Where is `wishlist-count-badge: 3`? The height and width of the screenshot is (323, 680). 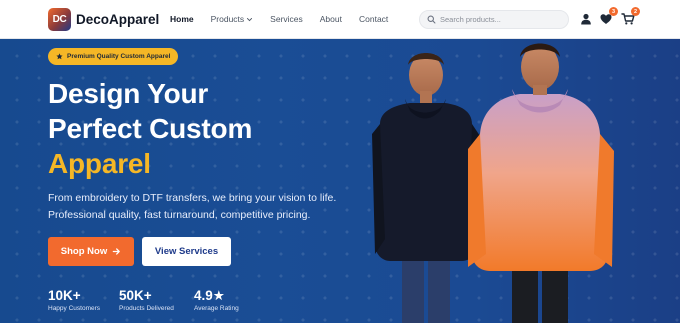 wishlist-count-badge: 3 is located at coordinates (613, 11).